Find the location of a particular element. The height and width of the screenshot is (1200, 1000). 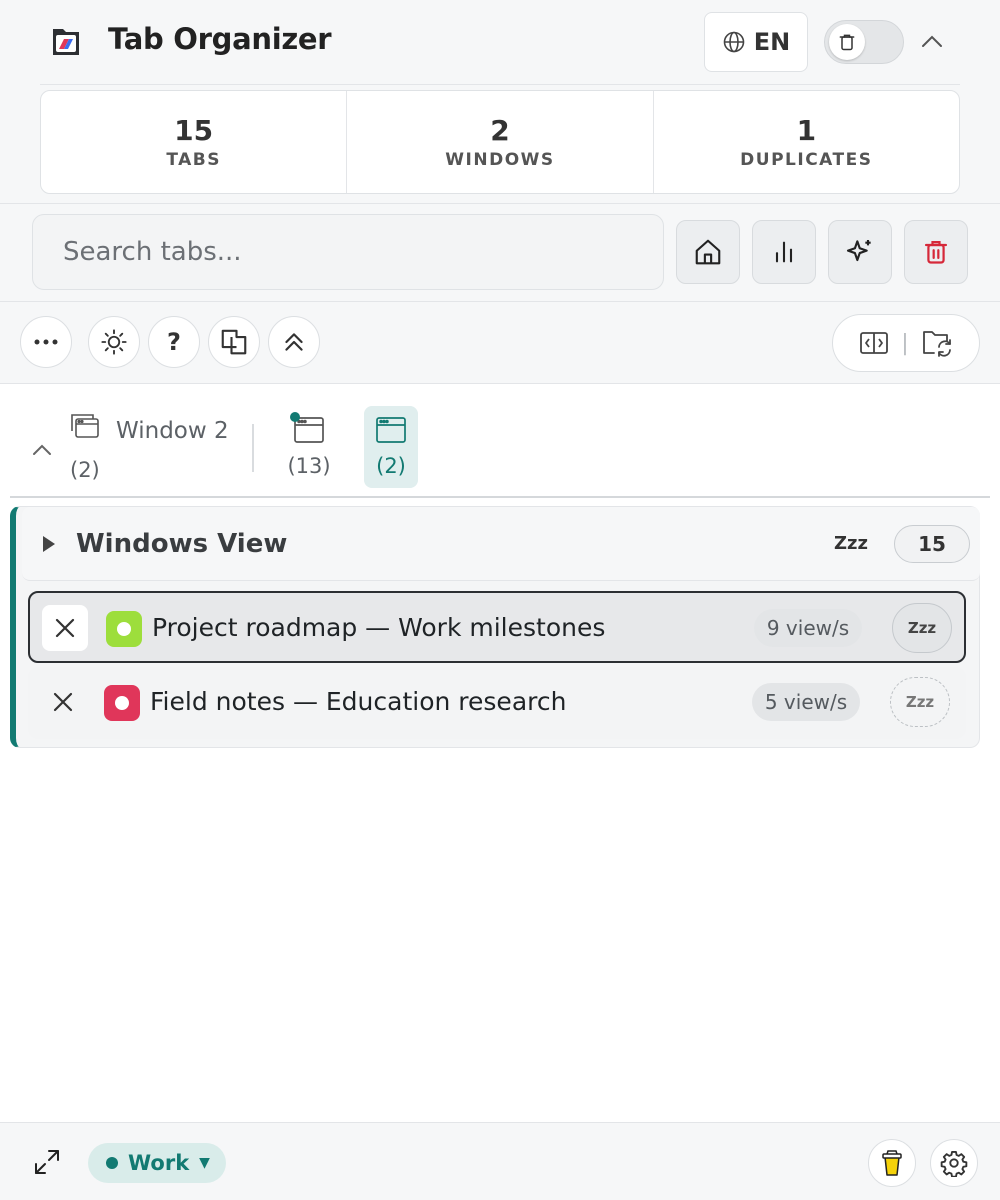

search-input is located at coordinates (348, 252).